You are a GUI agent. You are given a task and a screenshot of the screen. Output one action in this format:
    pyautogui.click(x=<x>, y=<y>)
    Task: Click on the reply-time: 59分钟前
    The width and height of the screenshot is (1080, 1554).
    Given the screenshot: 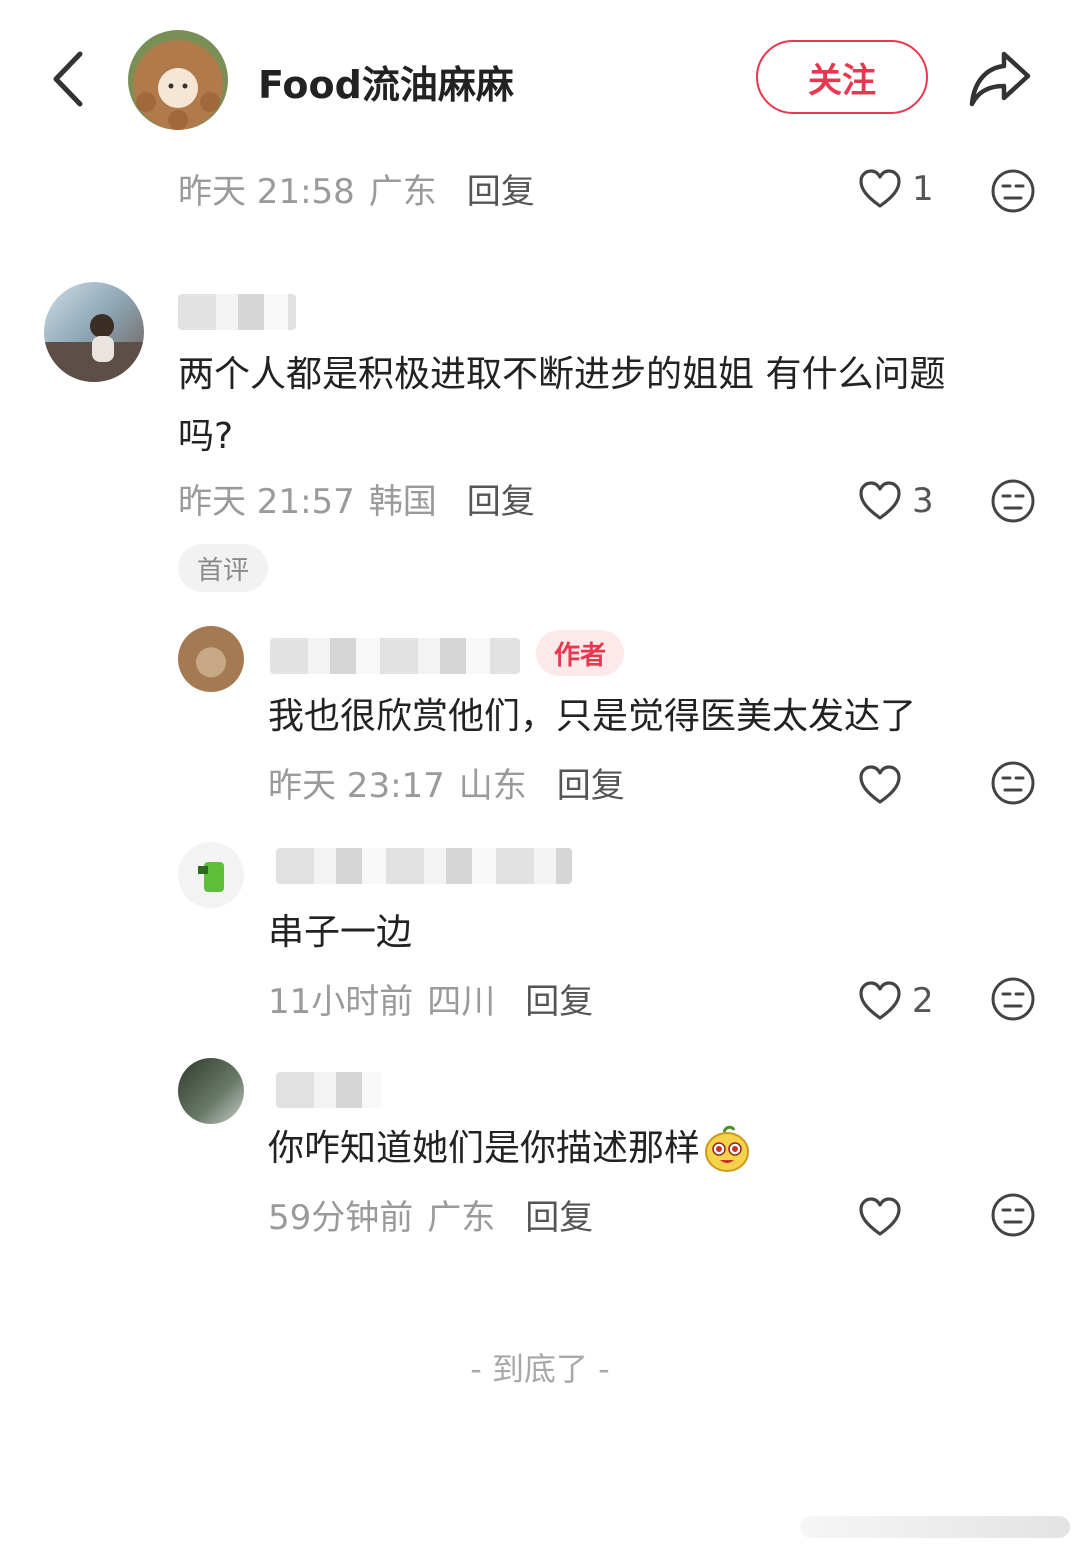 What is the action you would take?
    pyautogui.click(x=341, y=1217)
    